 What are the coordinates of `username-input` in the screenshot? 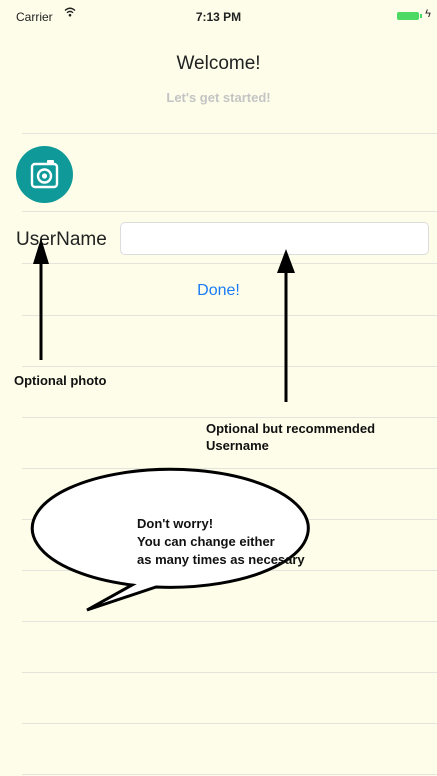 It's located at (274, 238).